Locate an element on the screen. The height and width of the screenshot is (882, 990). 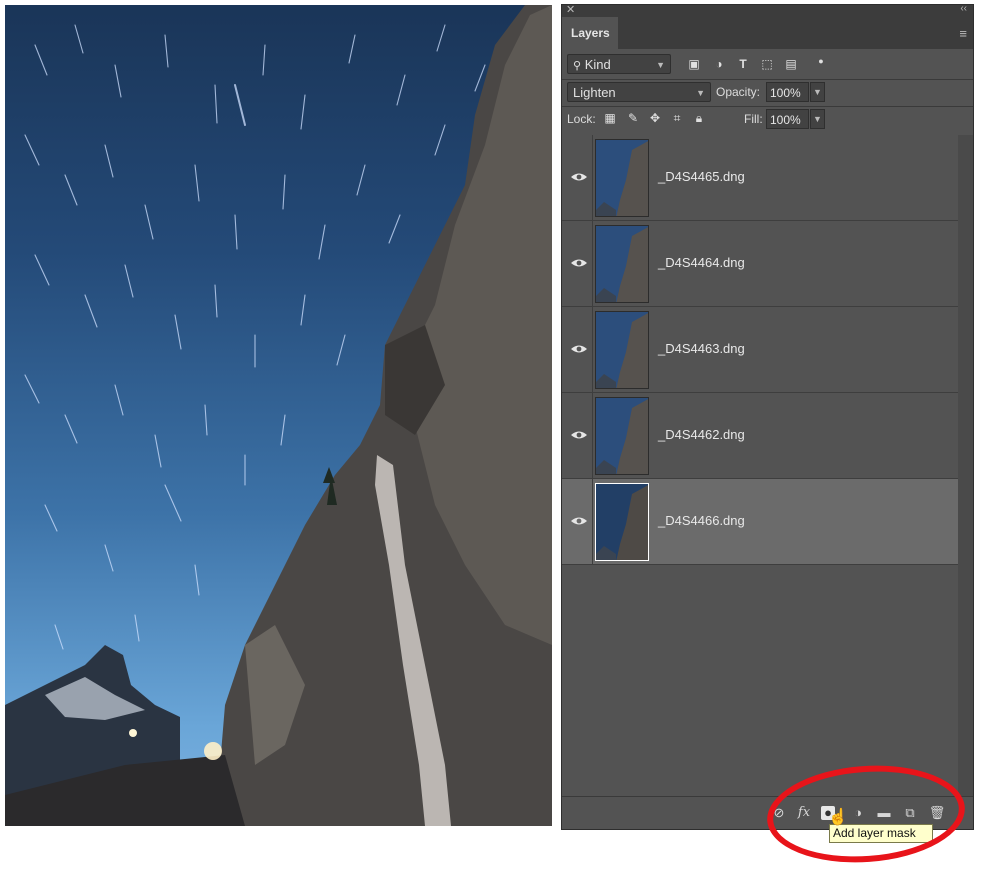
tab-layers: Layers is located at coordinates (590, 33).